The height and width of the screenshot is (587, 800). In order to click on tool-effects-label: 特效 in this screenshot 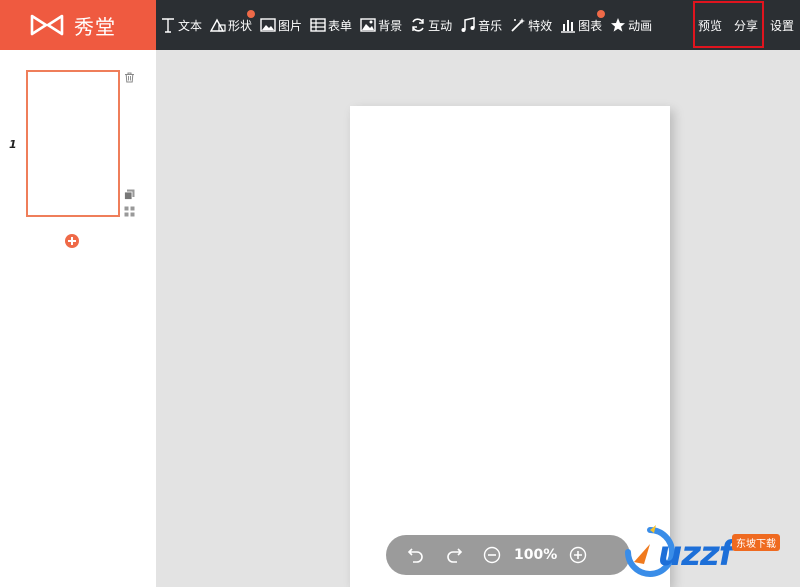, I will do `click(540, 25)`.